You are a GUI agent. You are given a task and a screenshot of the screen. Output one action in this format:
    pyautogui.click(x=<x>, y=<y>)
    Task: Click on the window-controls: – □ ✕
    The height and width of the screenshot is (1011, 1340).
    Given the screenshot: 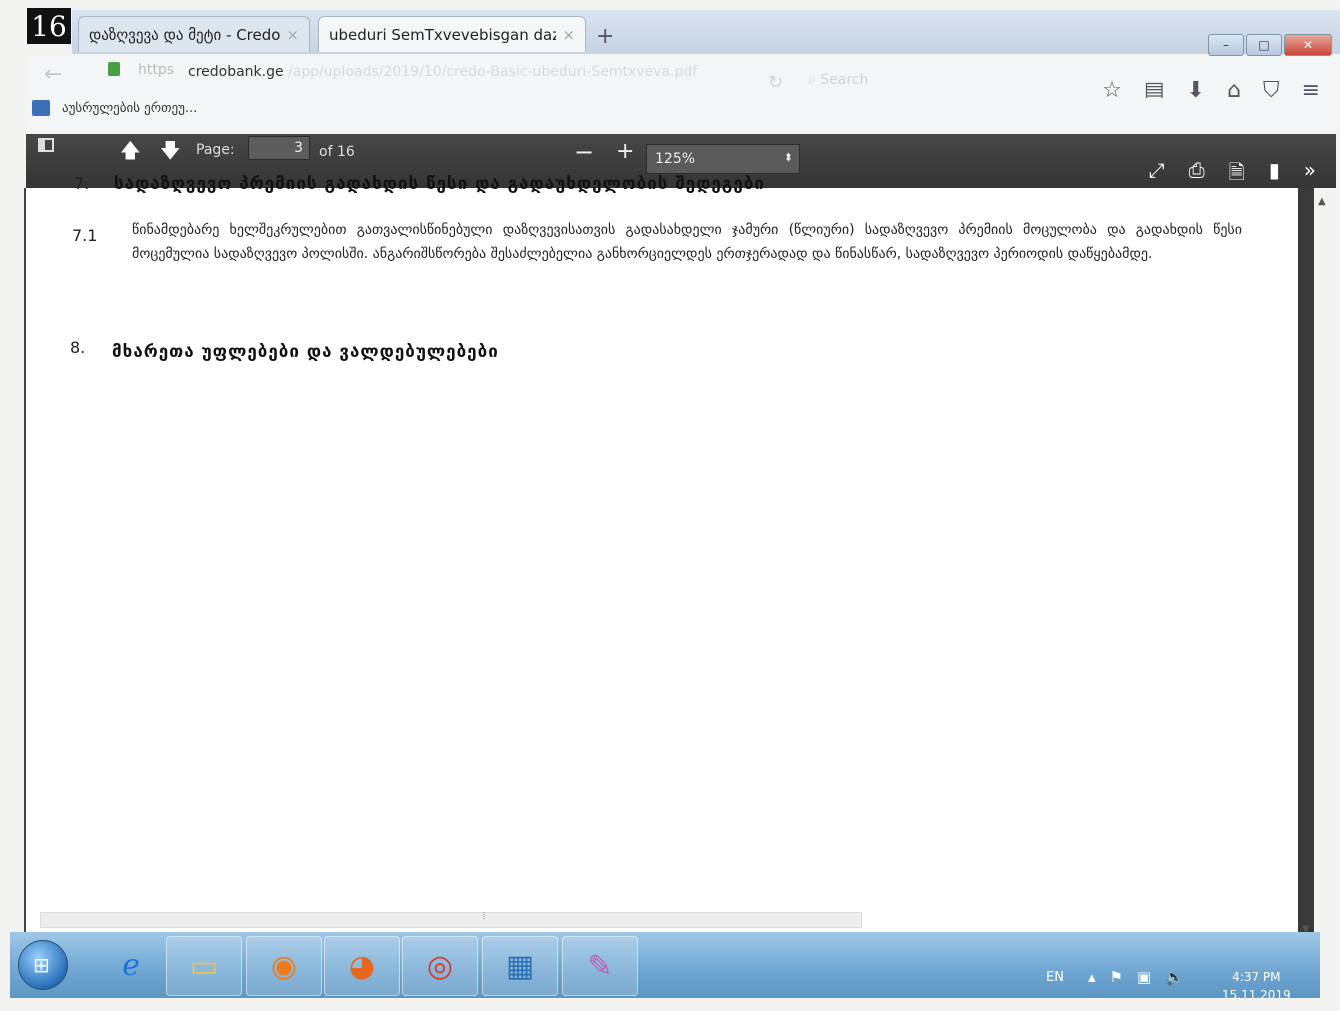 What is the action you would take?
    pyautogui.click(x=1269, y=45)
    